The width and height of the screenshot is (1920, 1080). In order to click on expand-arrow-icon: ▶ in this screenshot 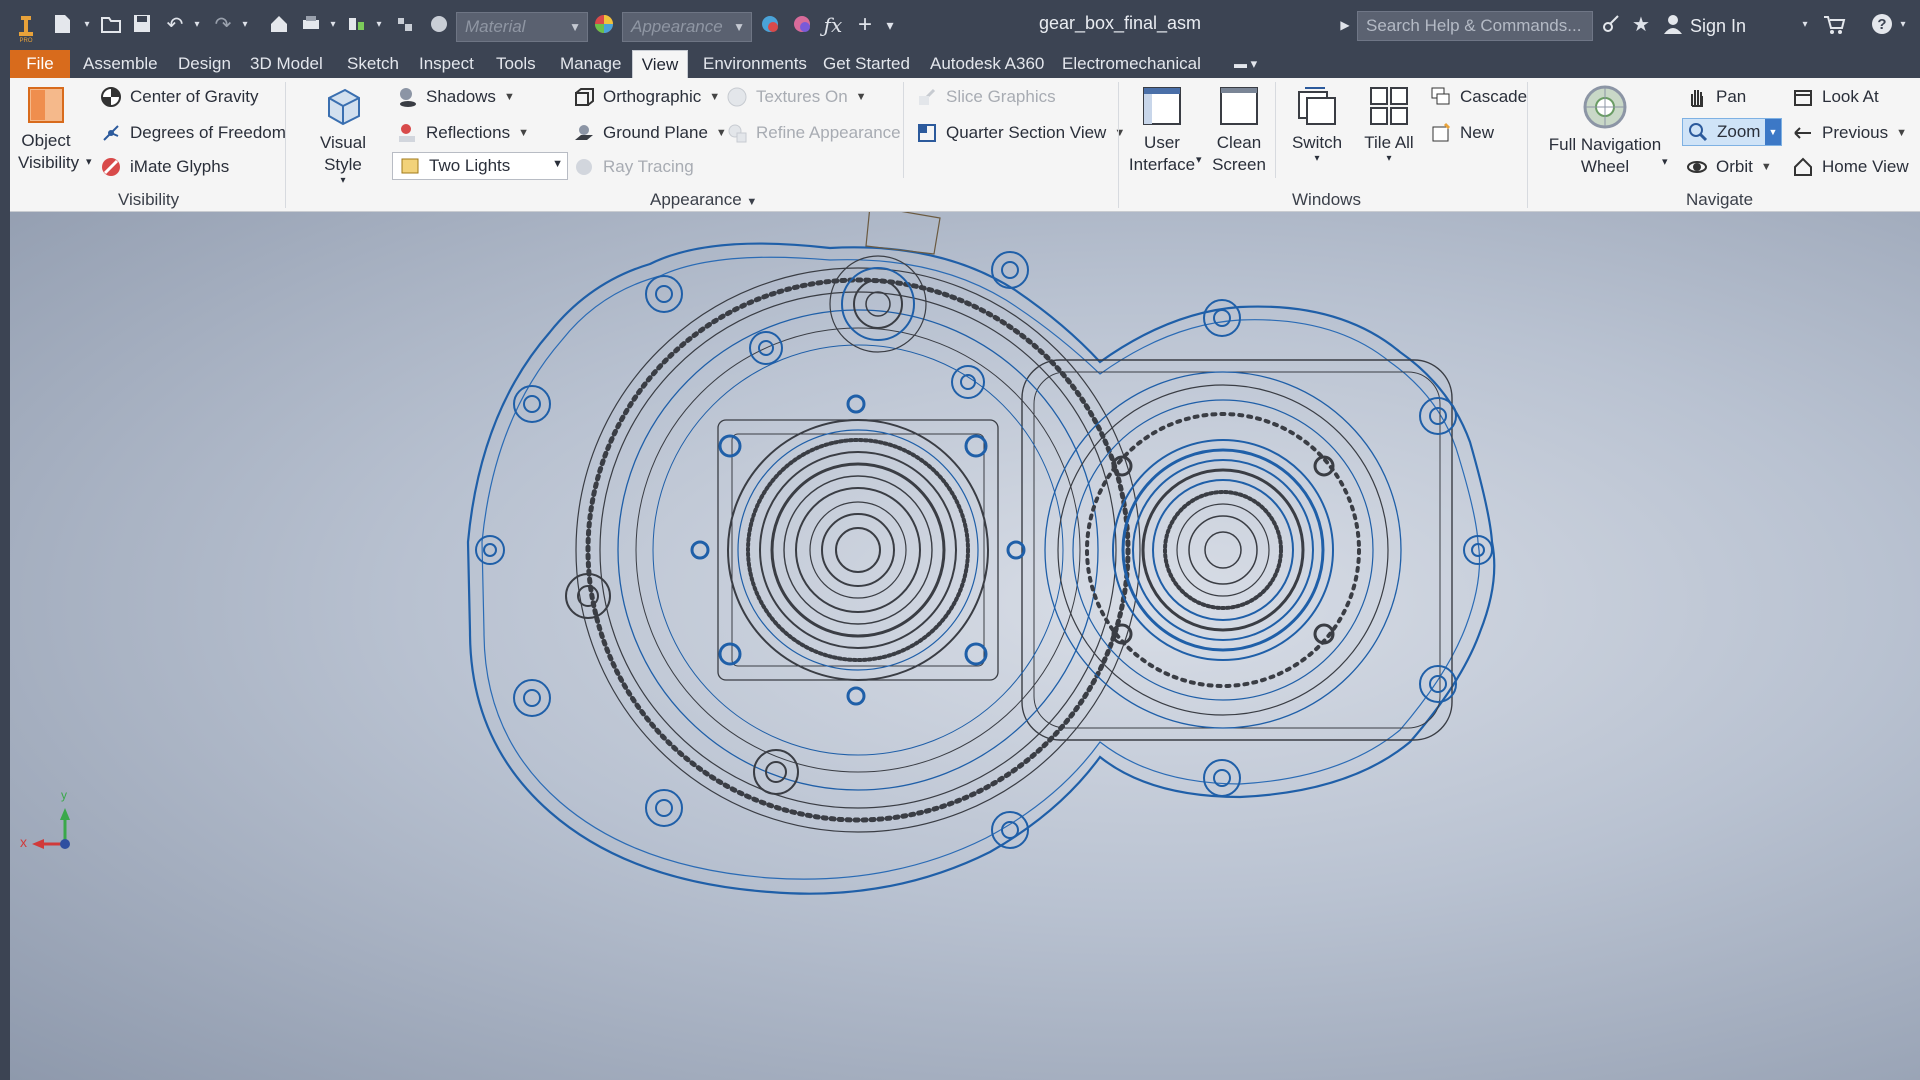, I will do `click(1345, 25)`.